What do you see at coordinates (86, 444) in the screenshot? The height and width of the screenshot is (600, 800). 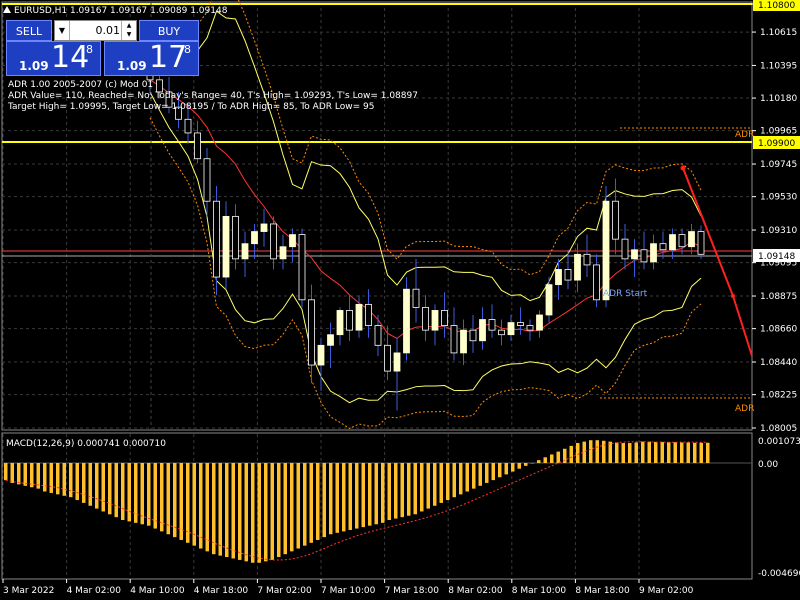 I see `macd-title: MACD(12,26,9) 0.000741 0.000710` at bounding box center [86, 444].